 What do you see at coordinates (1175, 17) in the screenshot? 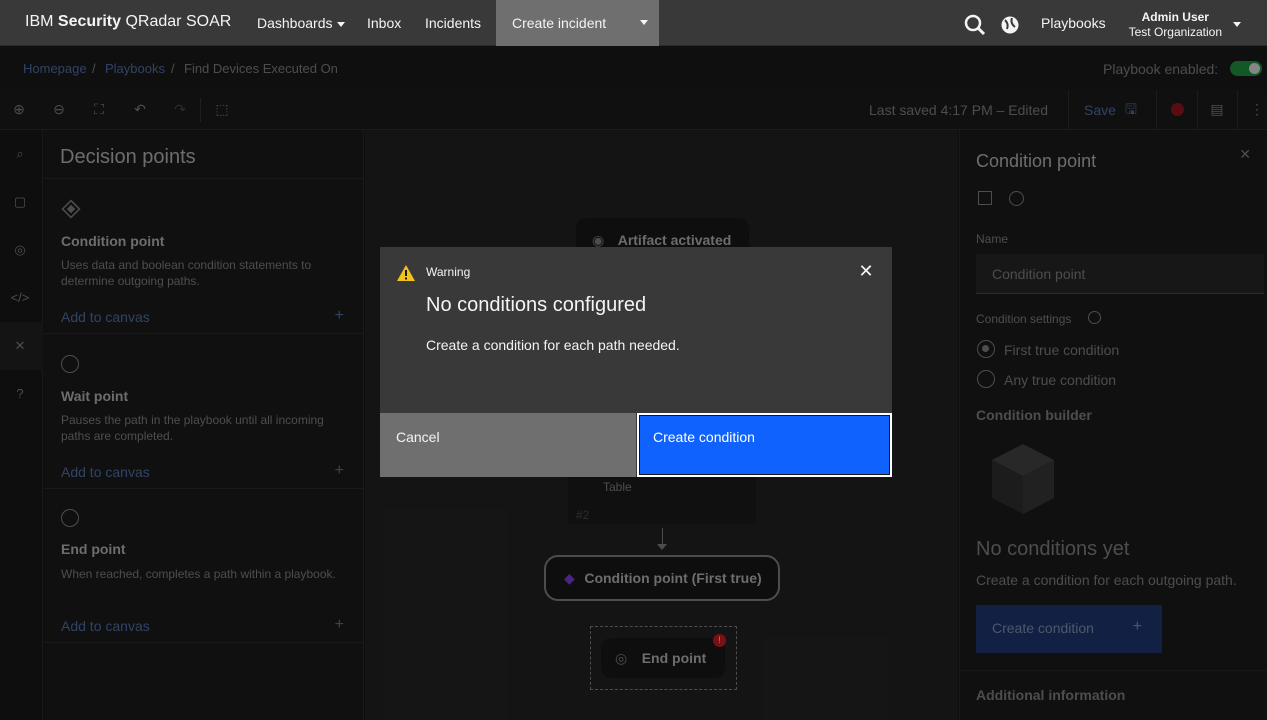
I see `user-name: Admin User` at bounding box center [1175, 17].